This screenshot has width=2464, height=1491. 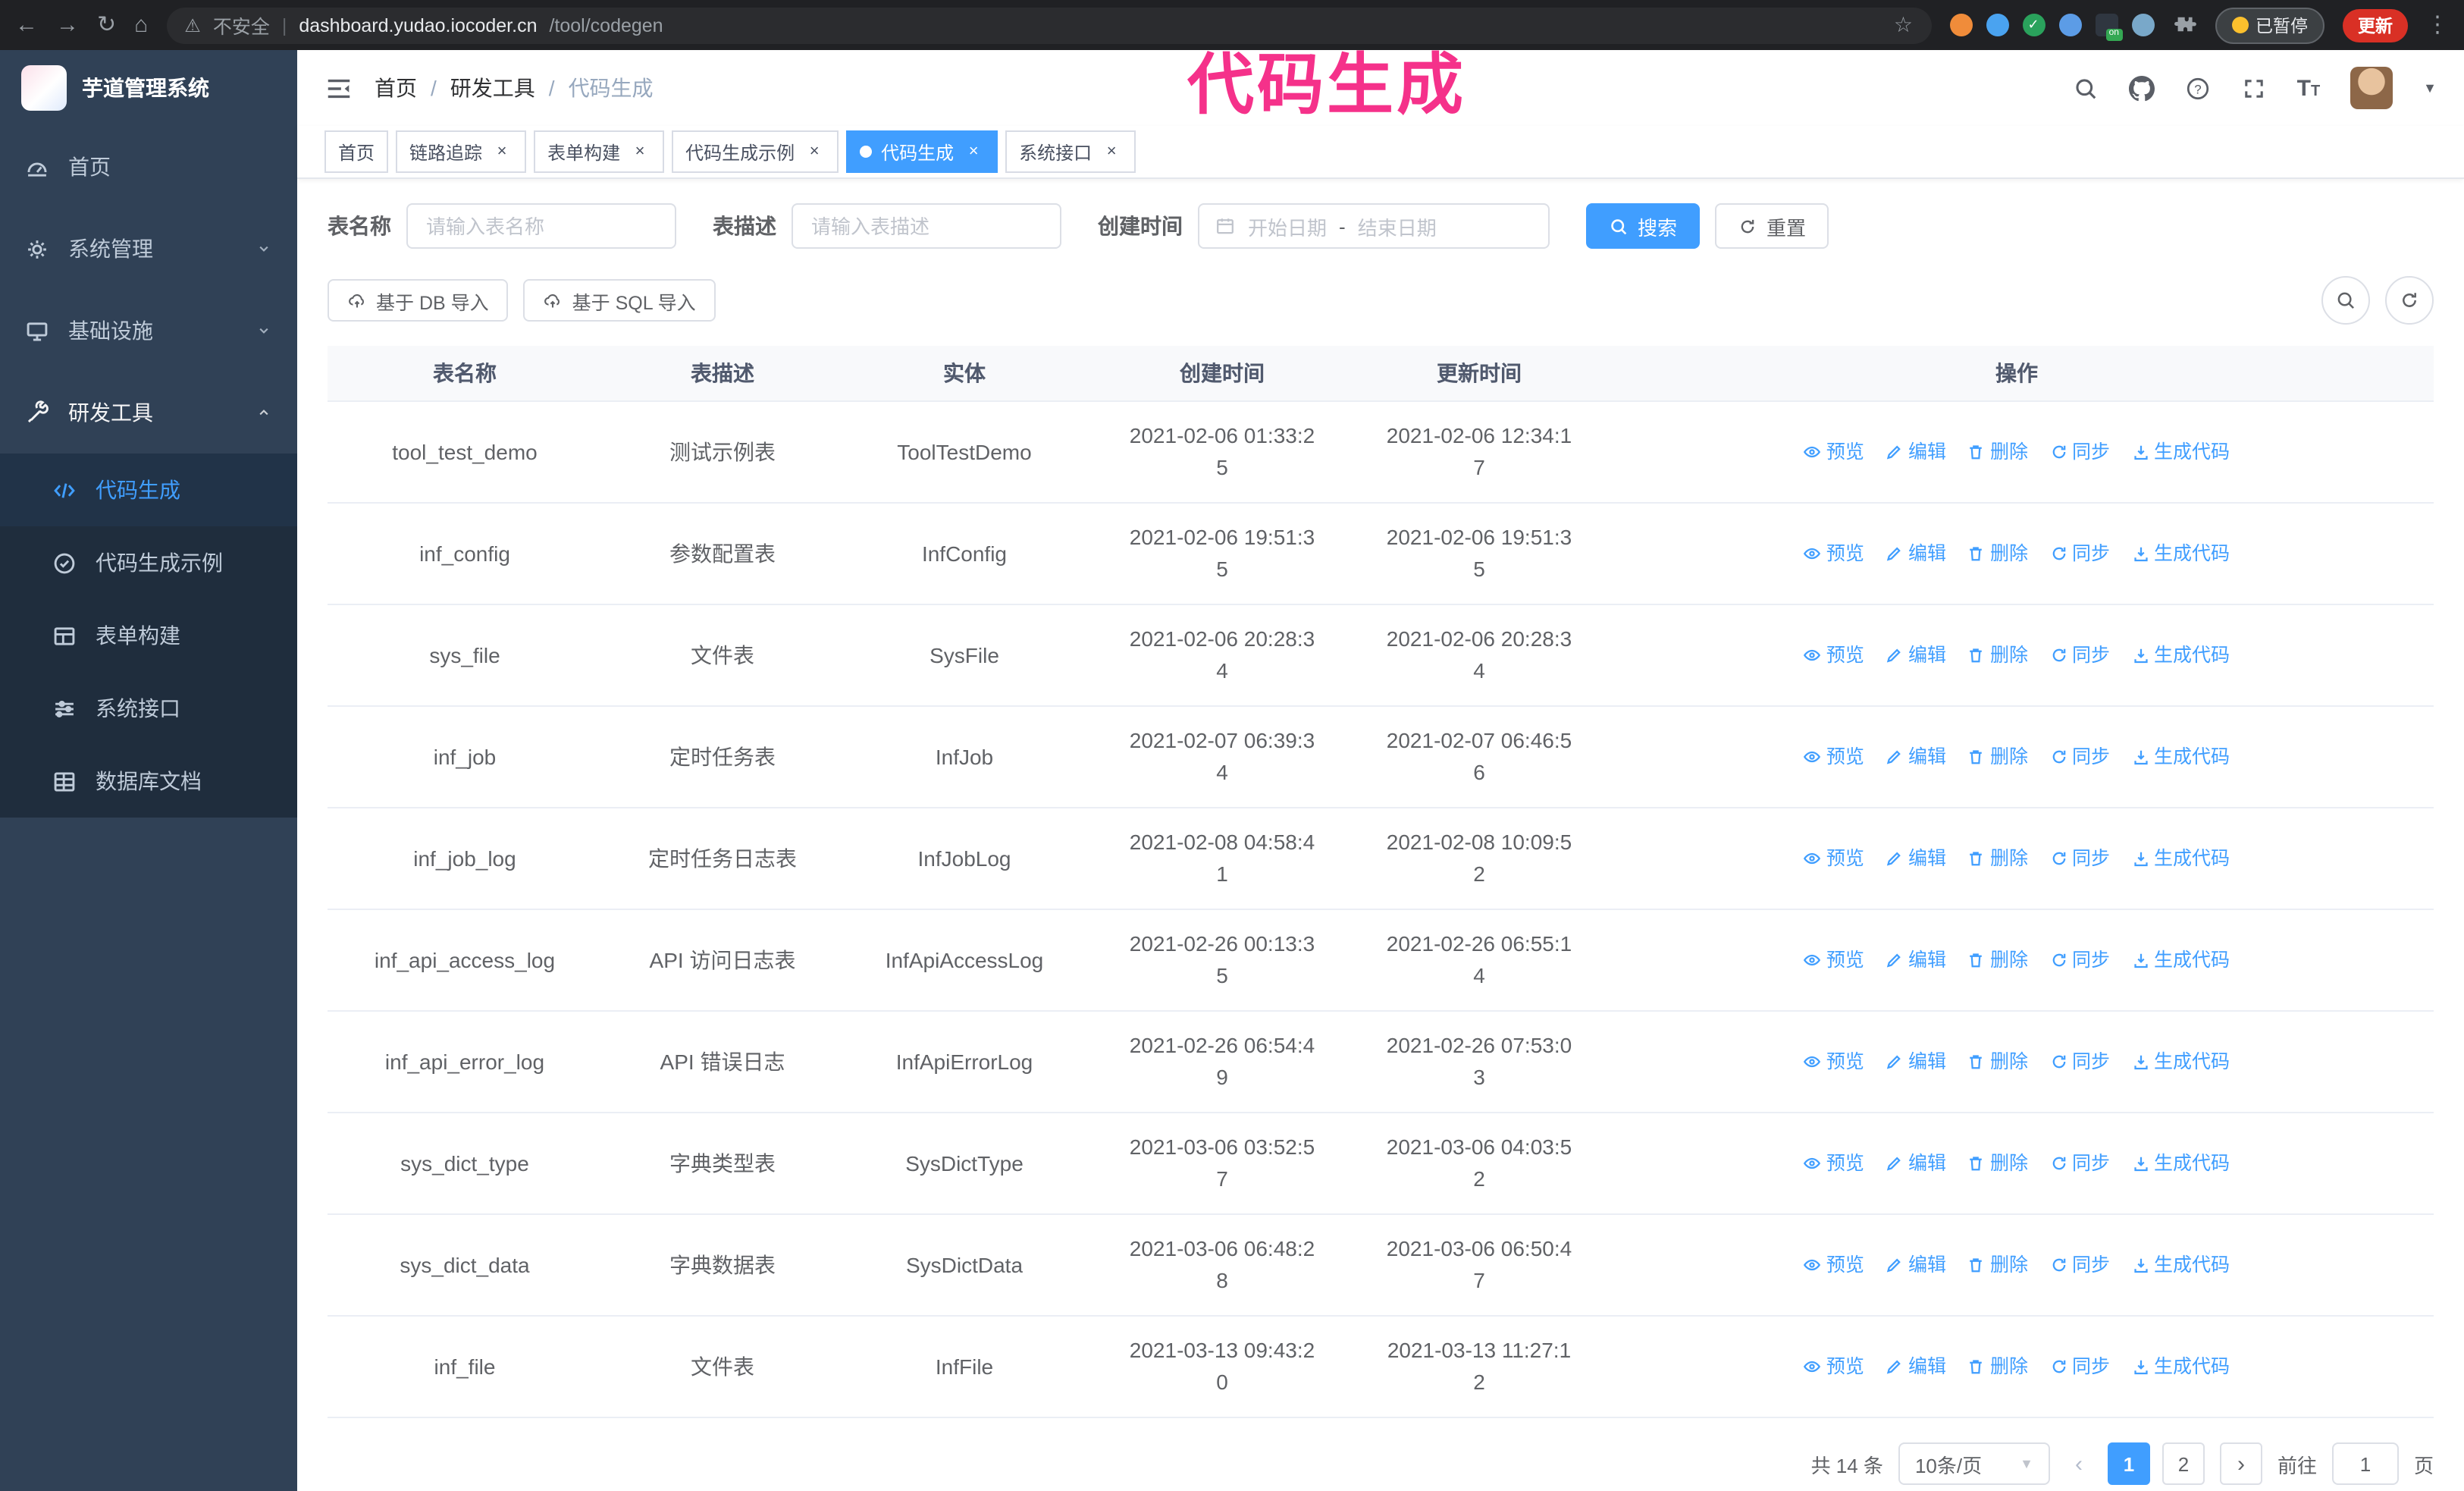 I want to click on font-size-icon: TT, so click(x=2309, y=88).